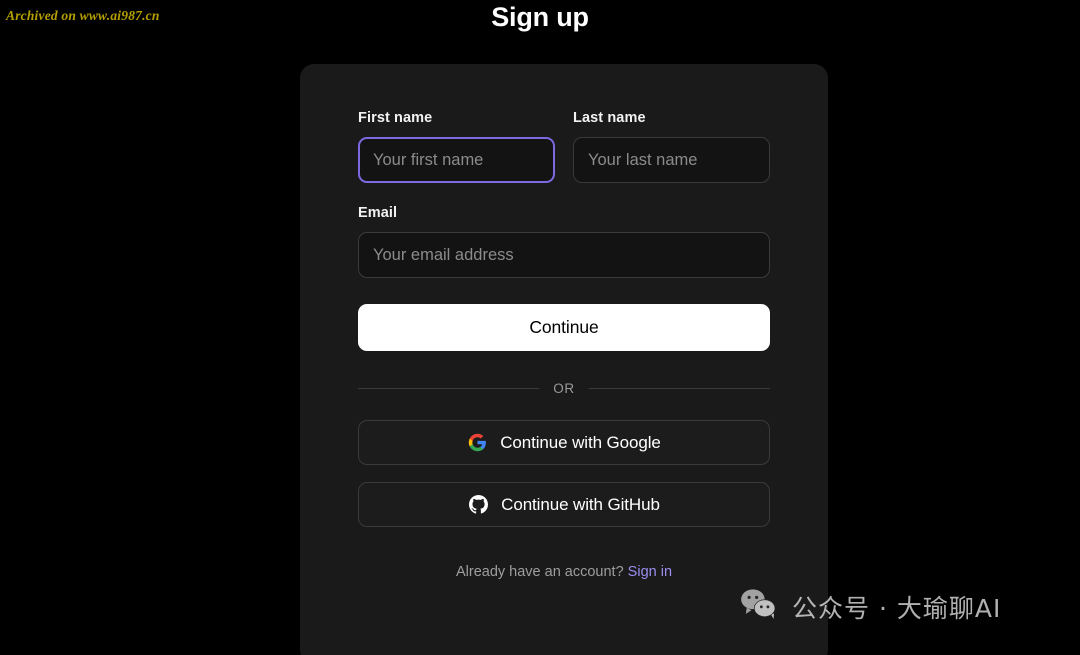  I want to click on signin-prompt-text: Already have an account?, so click(539, 572).